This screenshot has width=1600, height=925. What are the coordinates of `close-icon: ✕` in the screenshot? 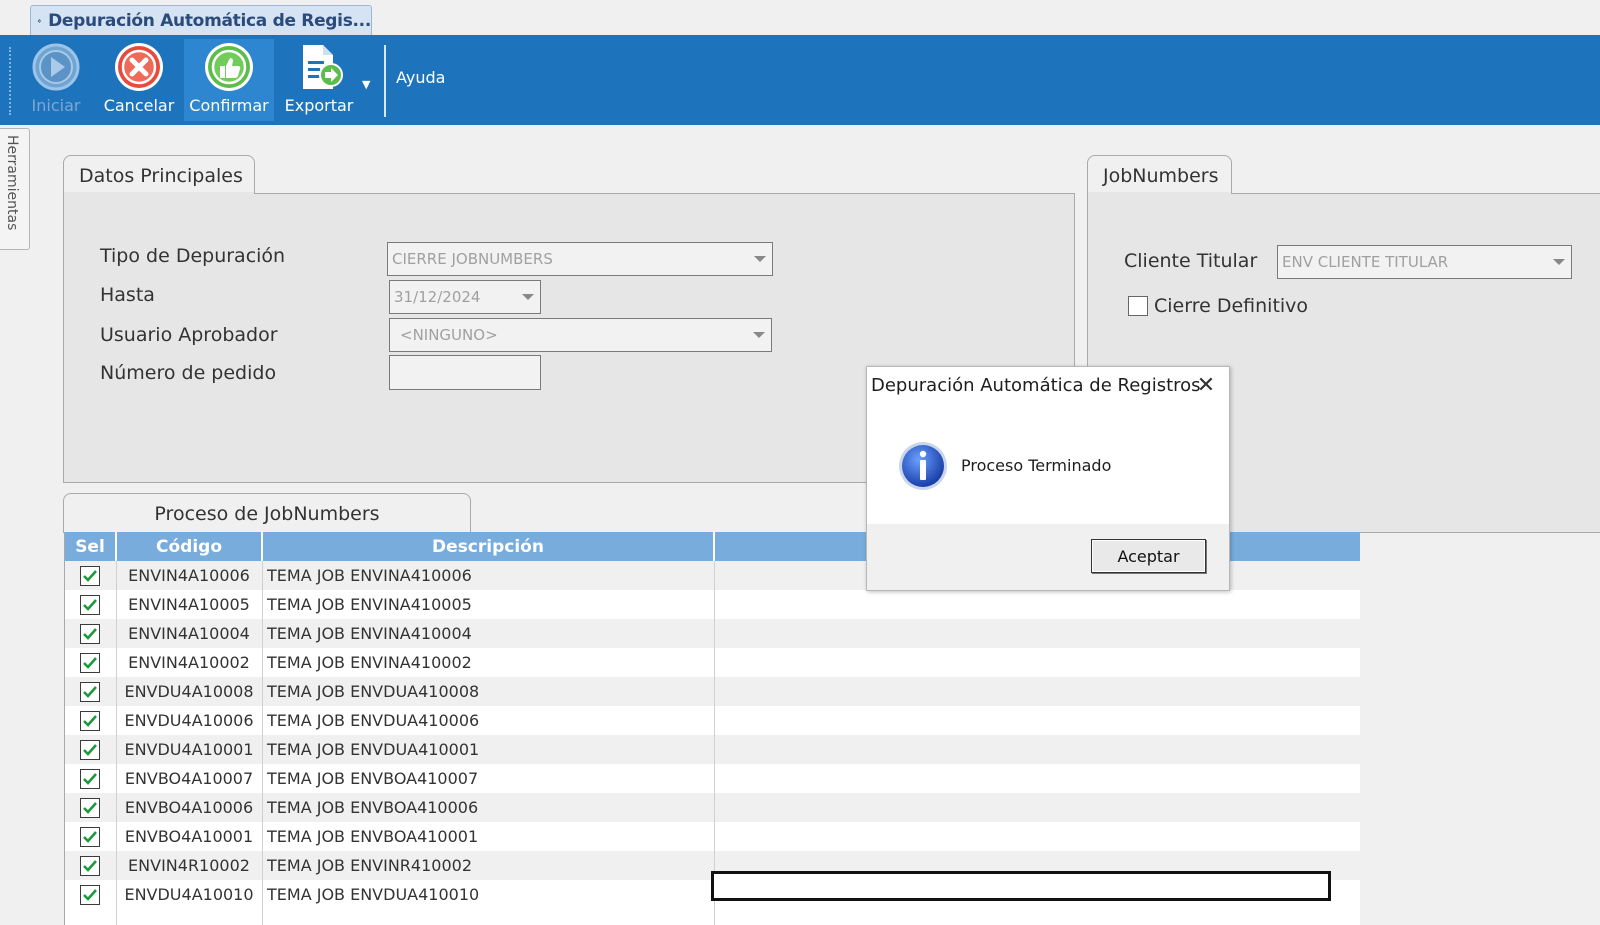 It's located at (1206, 385).